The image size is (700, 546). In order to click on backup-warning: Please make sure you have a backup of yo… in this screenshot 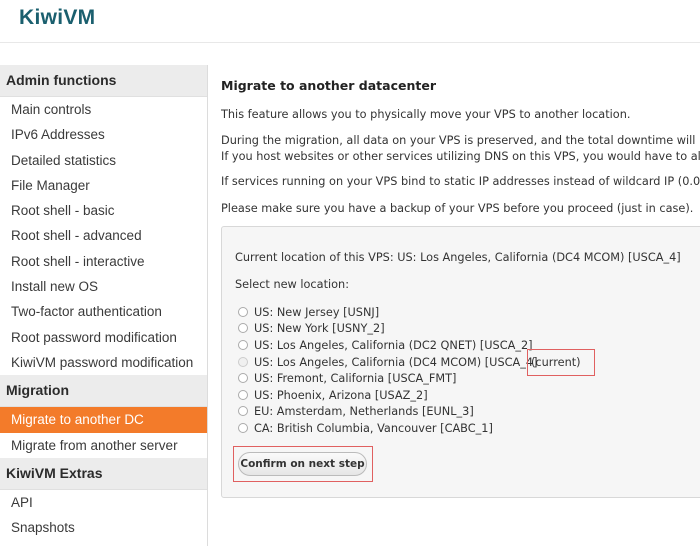, I will do `click(457, 208)`.